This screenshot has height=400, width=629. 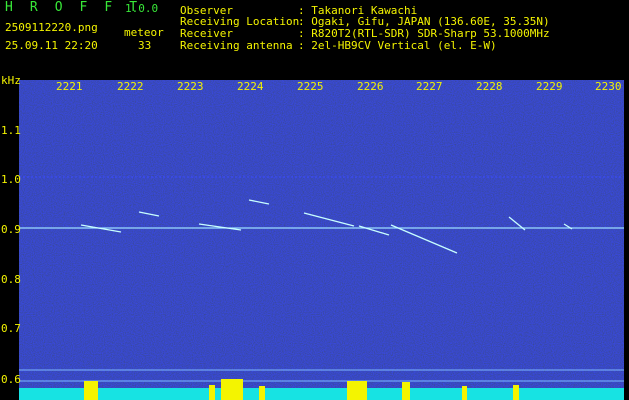 What do you see at coordinates (73, 7) in the screenshot?
I see `app-brand: H R O F F T` at bounding box center [73, 7].